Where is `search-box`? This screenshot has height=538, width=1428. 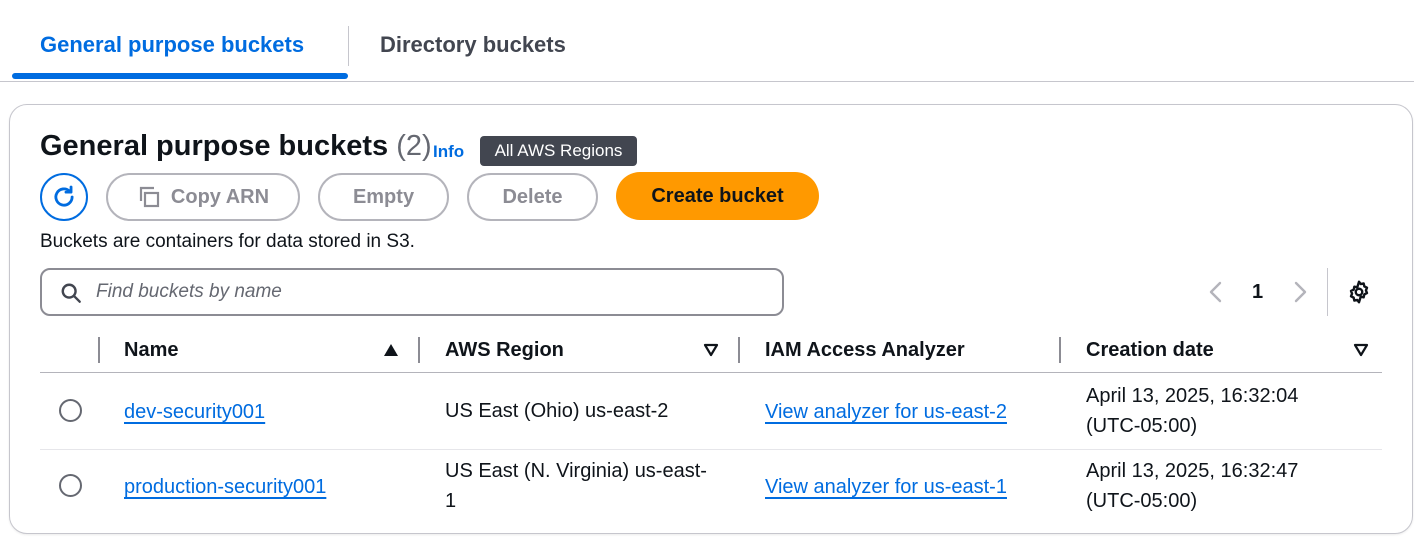
search-box is located at coordinates (412, 292).